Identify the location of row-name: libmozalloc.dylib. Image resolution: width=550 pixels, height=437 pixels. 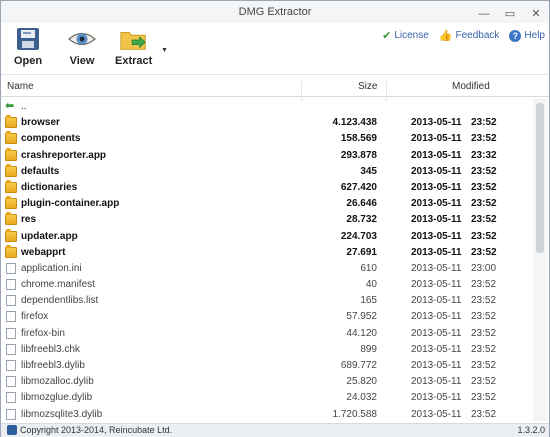
(57, 382).